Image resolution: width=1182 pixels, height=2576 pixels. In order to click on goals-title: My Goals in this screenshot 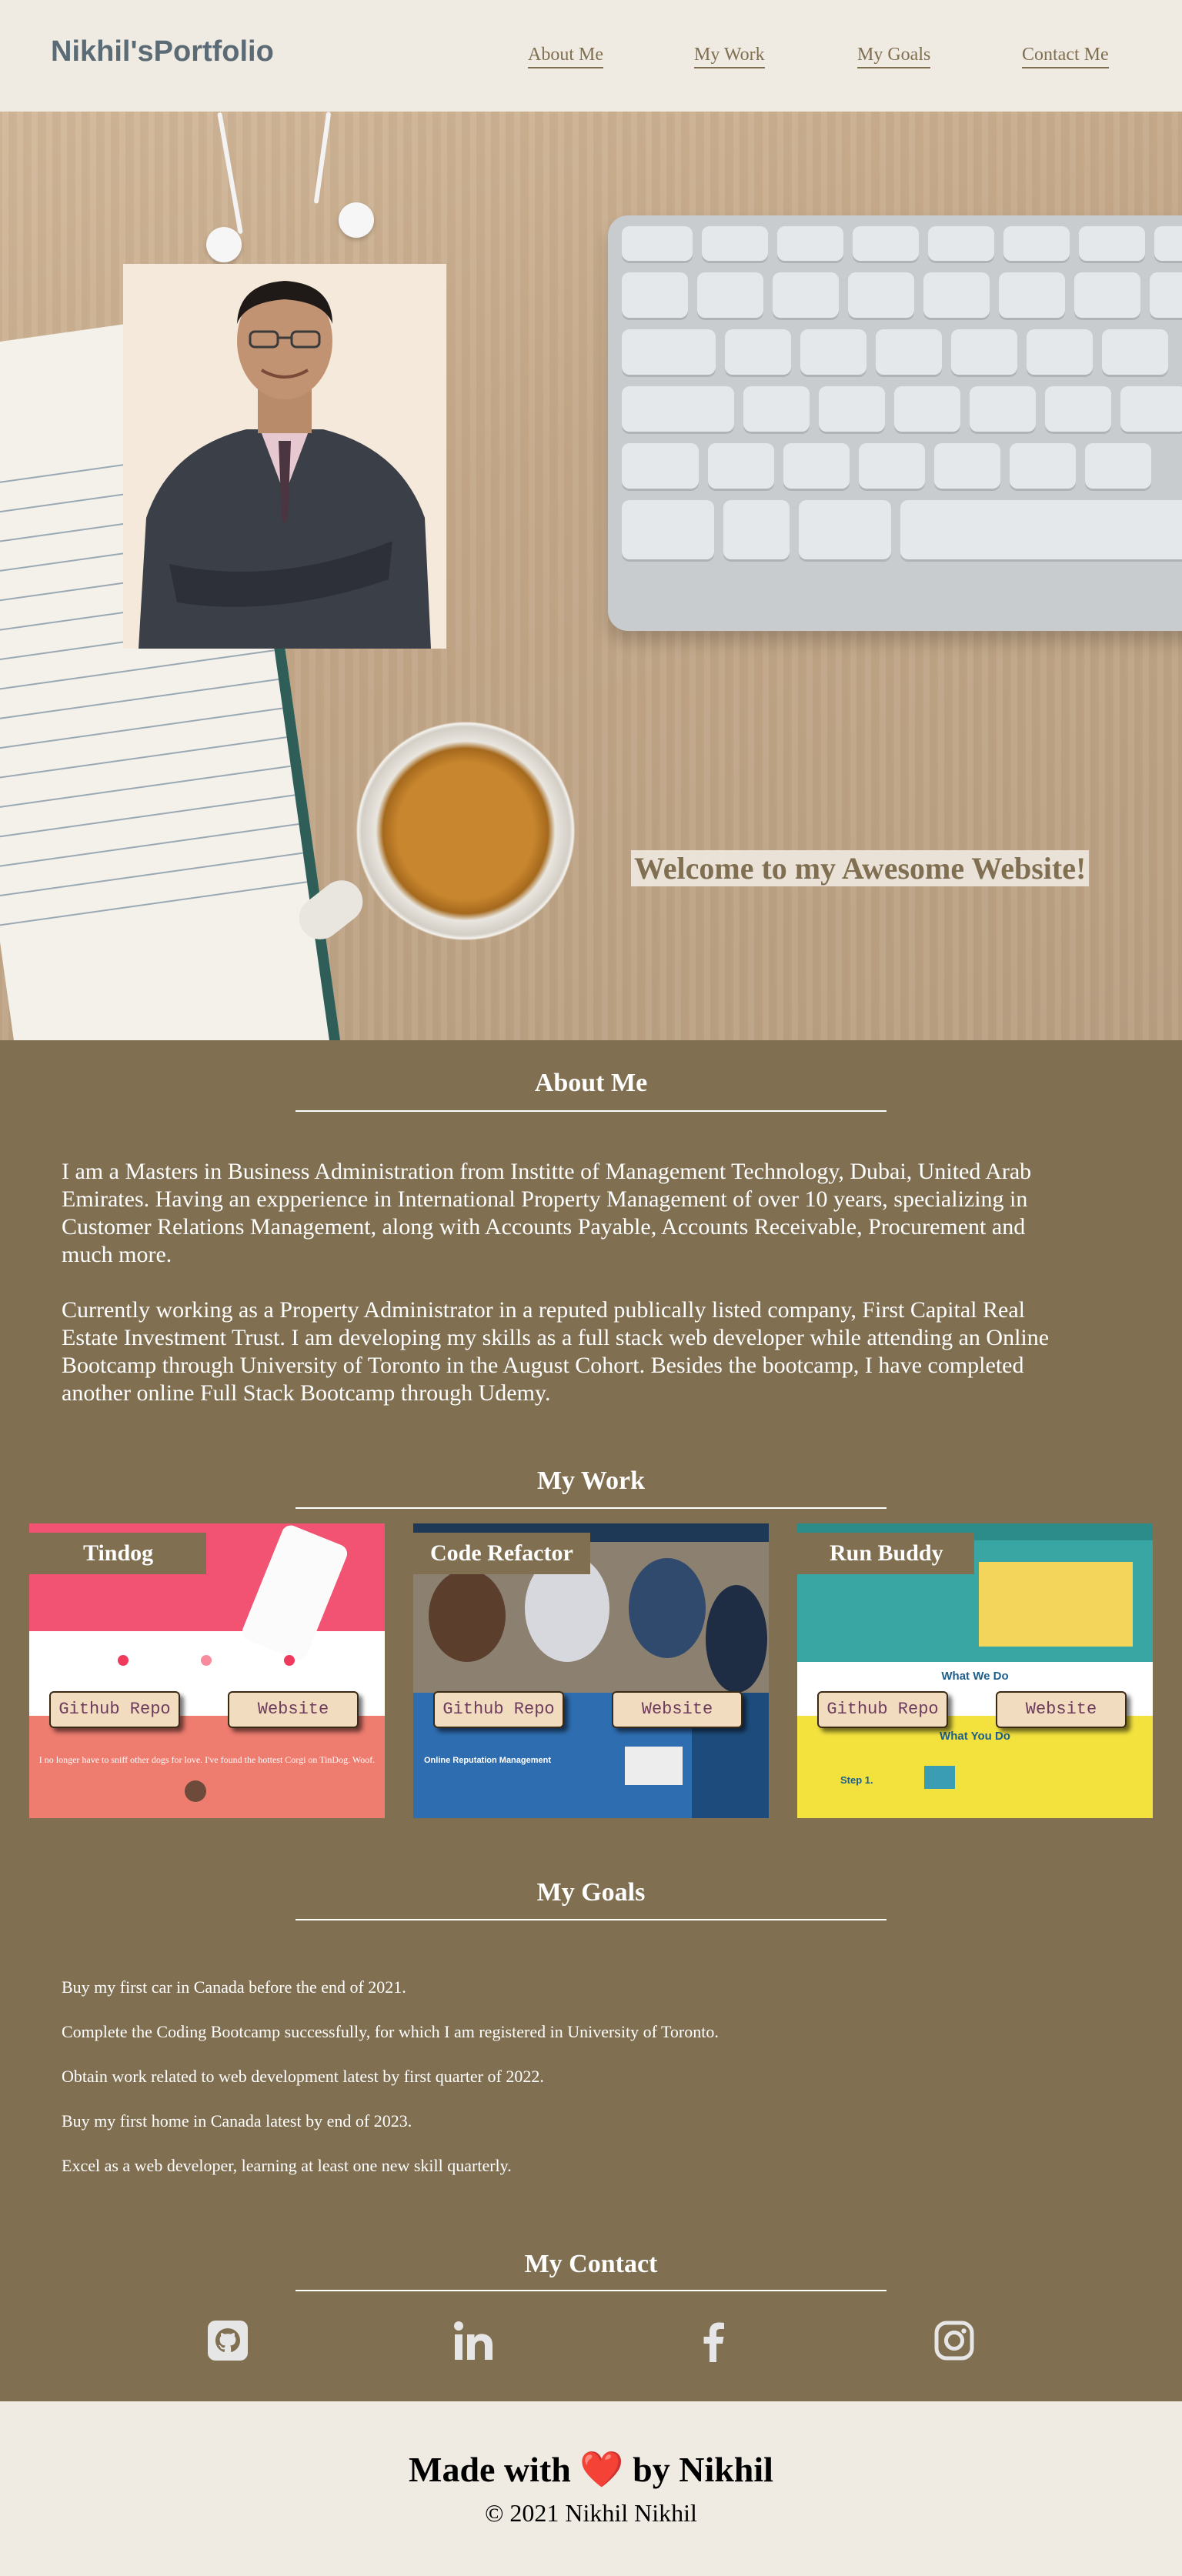, I will do `click(591, 1893)`.